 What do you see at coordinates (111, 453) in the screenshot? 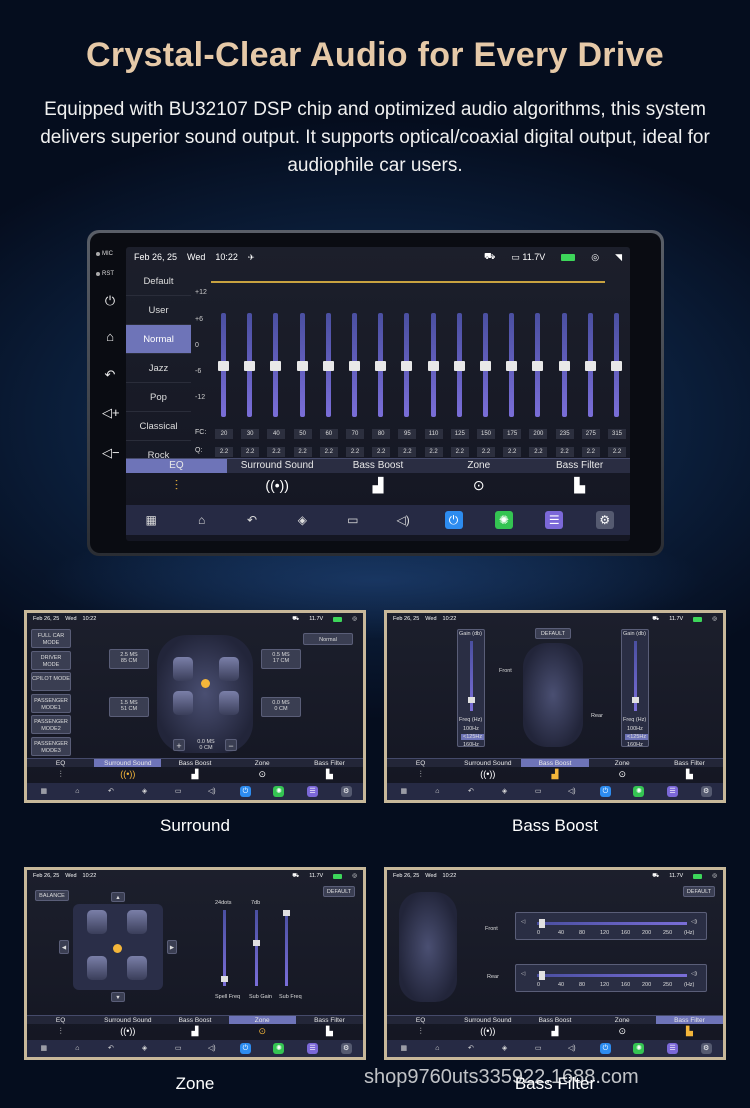
I see `volume-down-icon: ◁−` at bounding box center [111, 453].